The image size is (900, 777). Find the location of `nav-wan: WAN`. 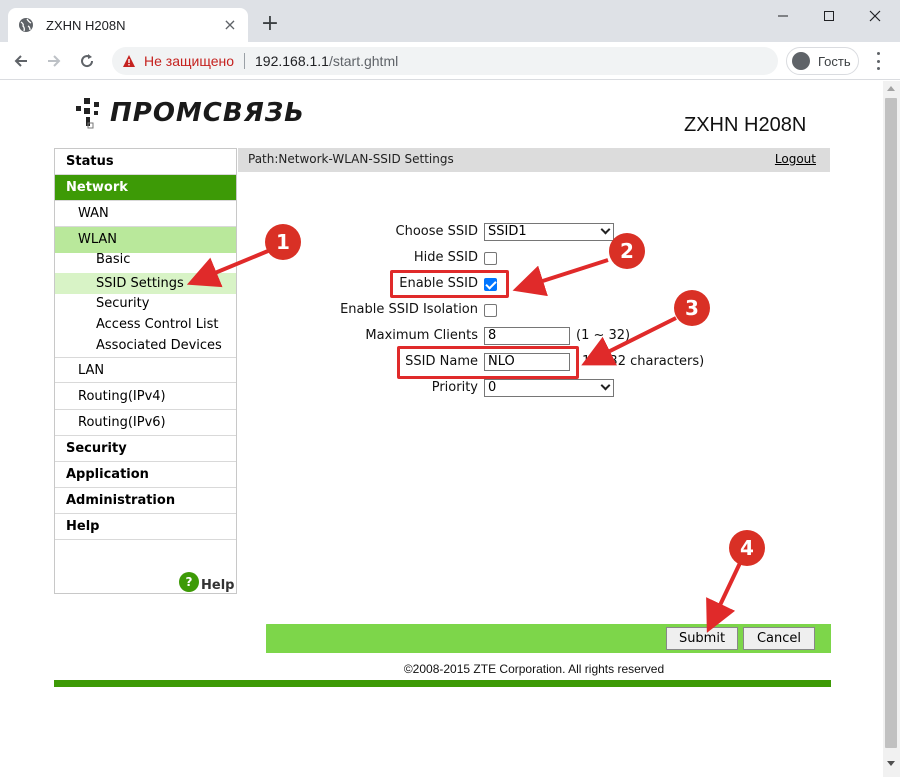

nav-wan: WAN is located at coordinates (145, 214).